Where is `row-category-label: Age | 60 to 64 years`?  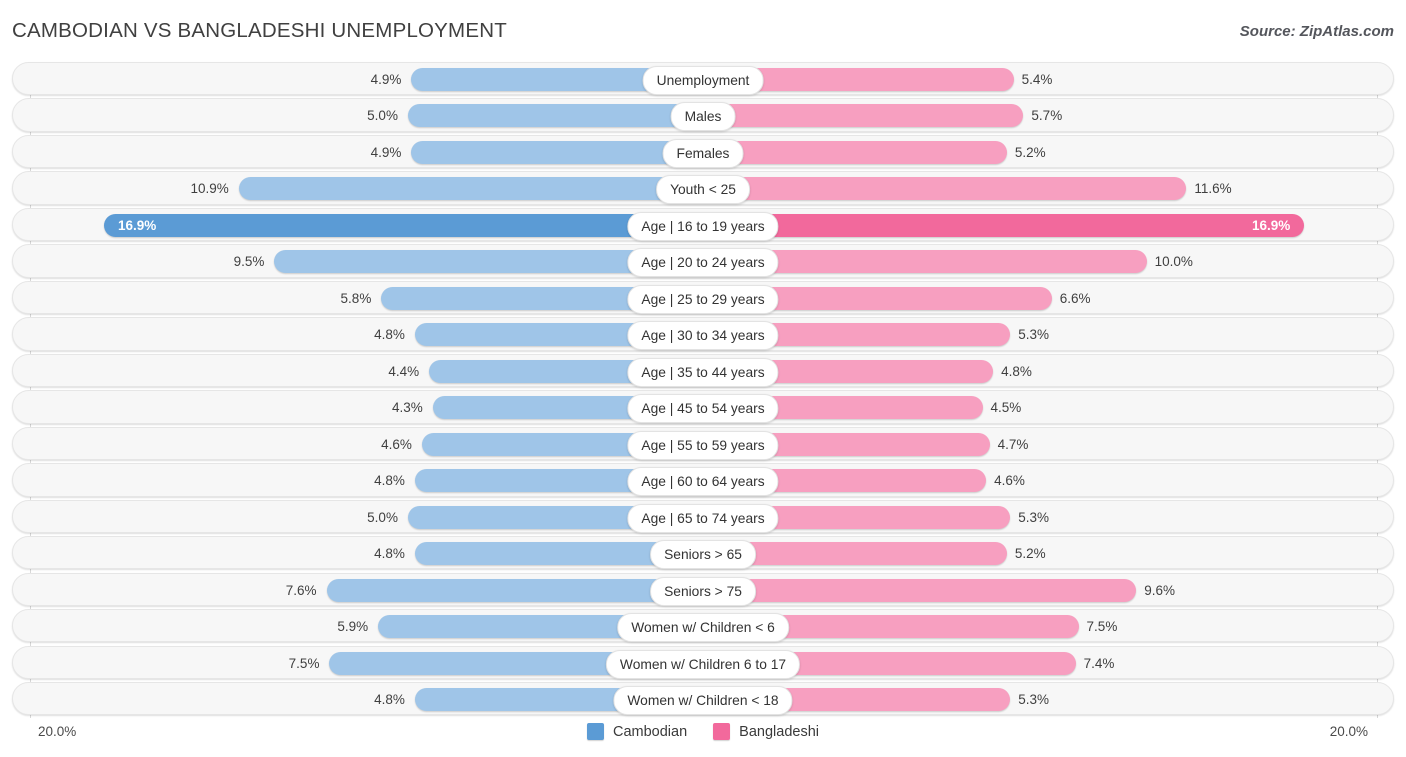
row-category-label: Age | 60 to 64 years is located at coordinates (703, 482).